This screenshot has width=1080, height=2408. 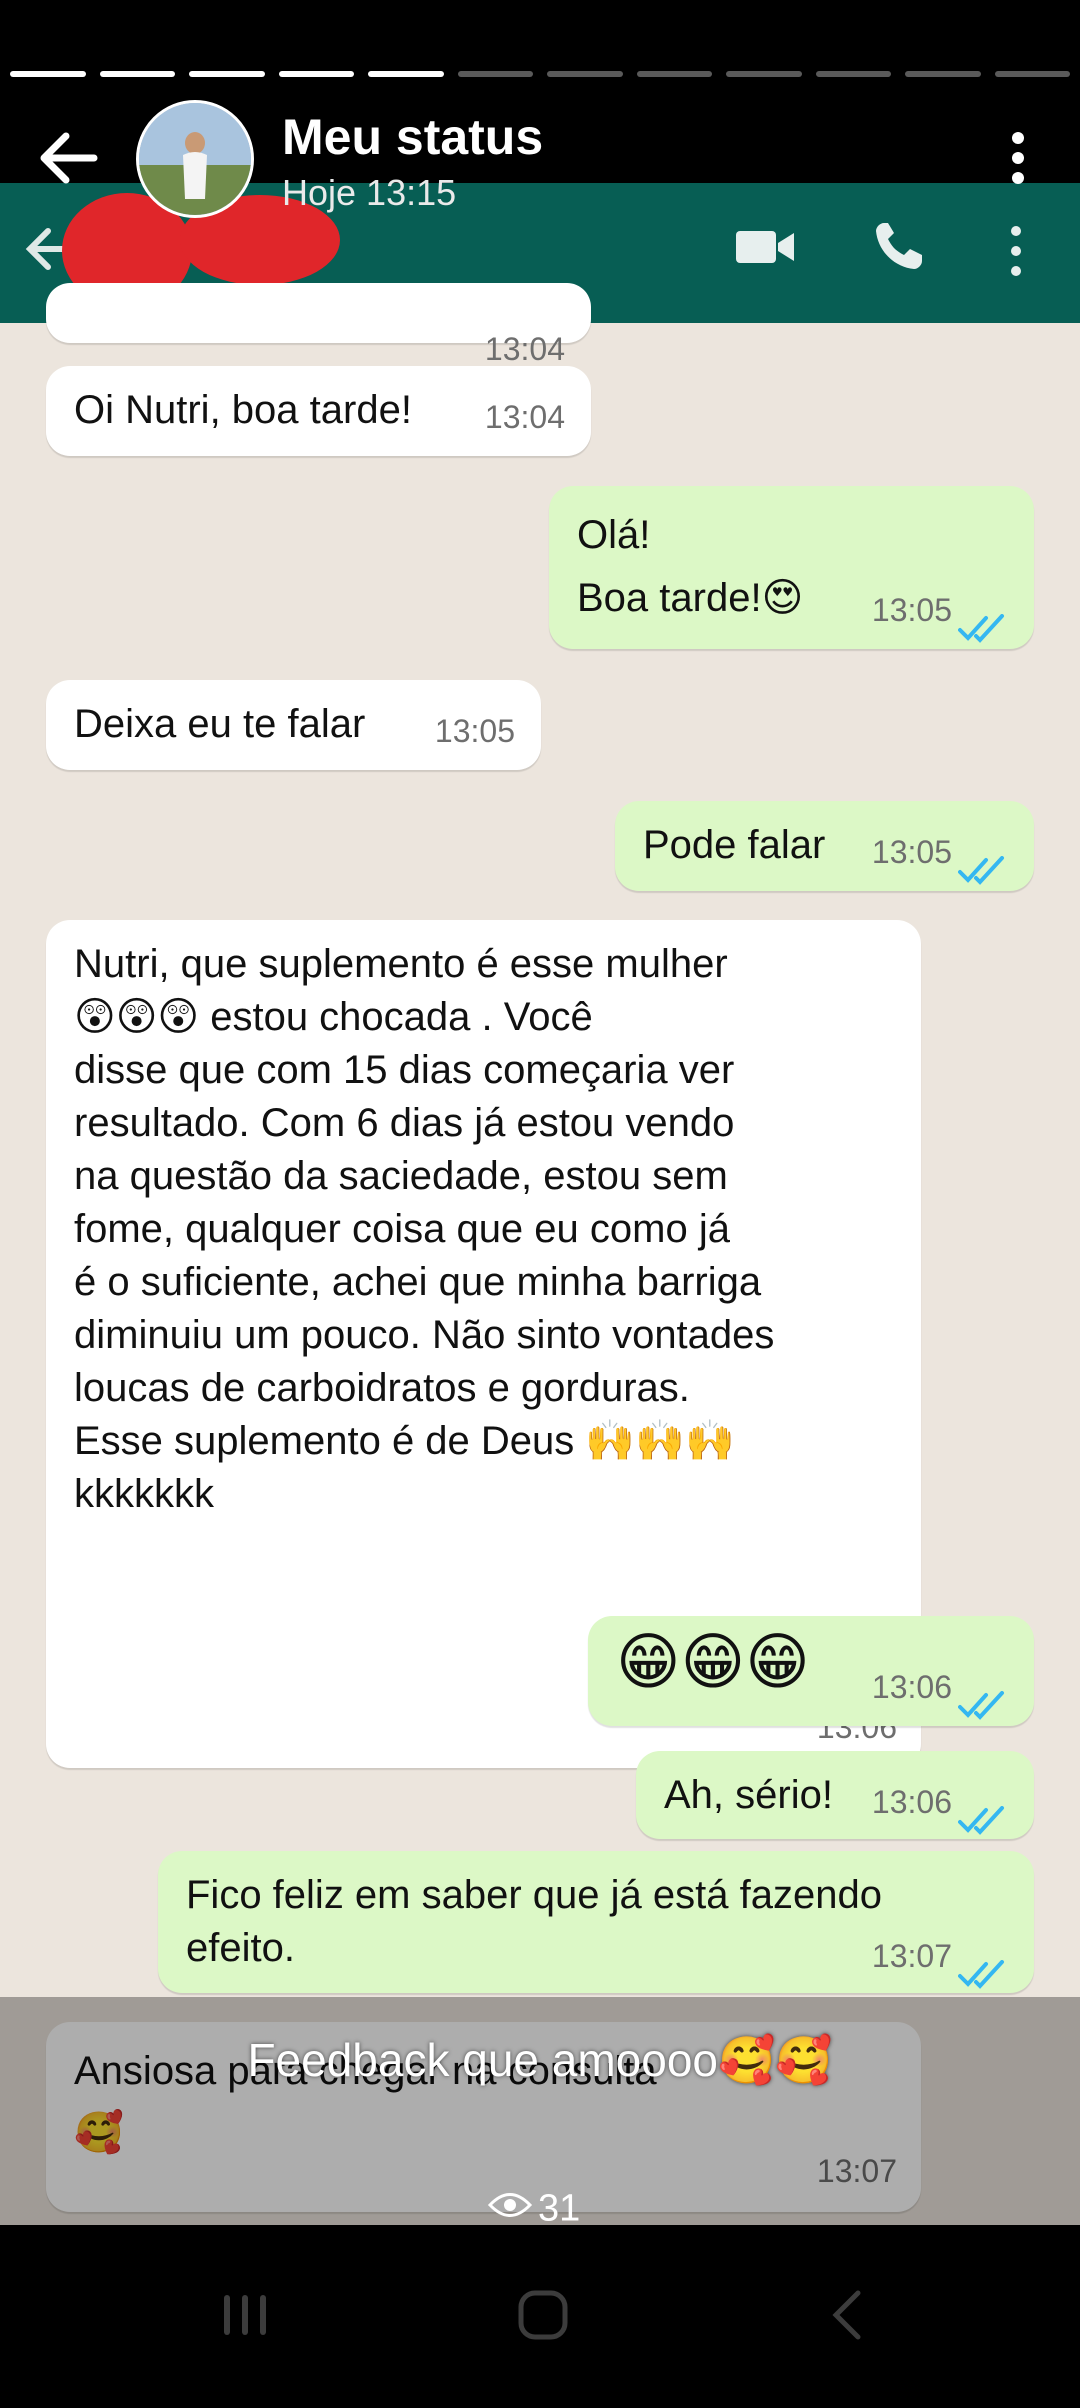 What do you see at coordinates (413, 137) in the screenshot?
I see `status-title: Meu status` at bounding box center [413, 137].